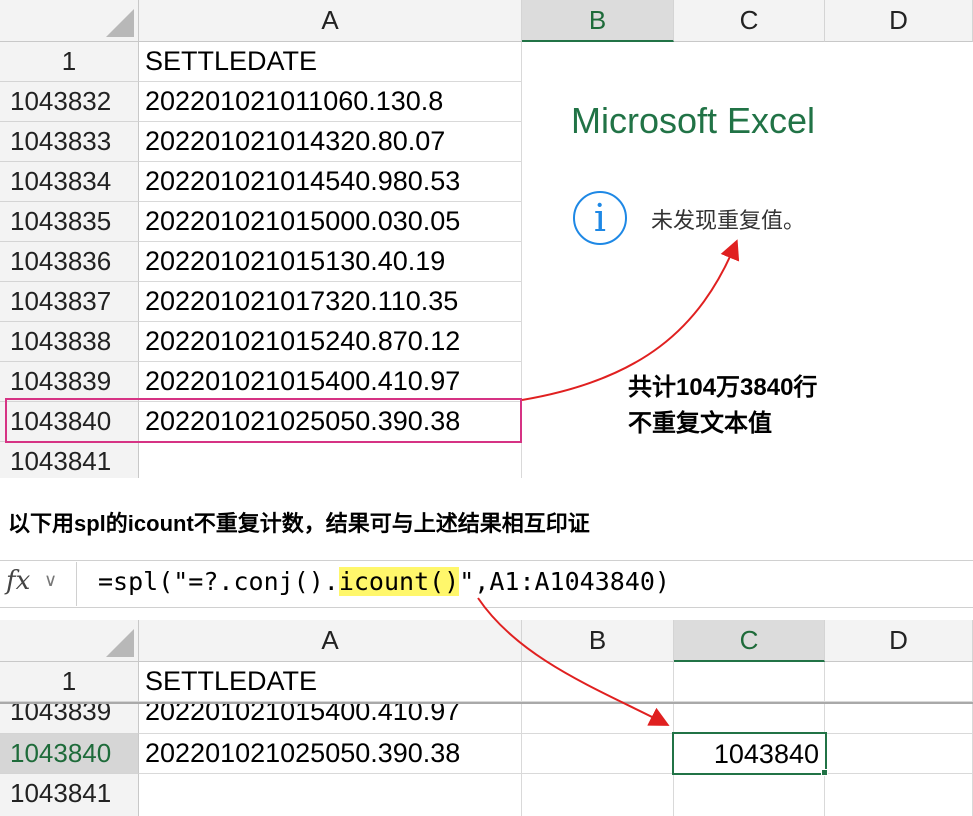 The image size is (973, 816). What do you see at coordinates (573, 661) in the screenshot?
I see `arrow-to-result` at bounding box center [573, 661].